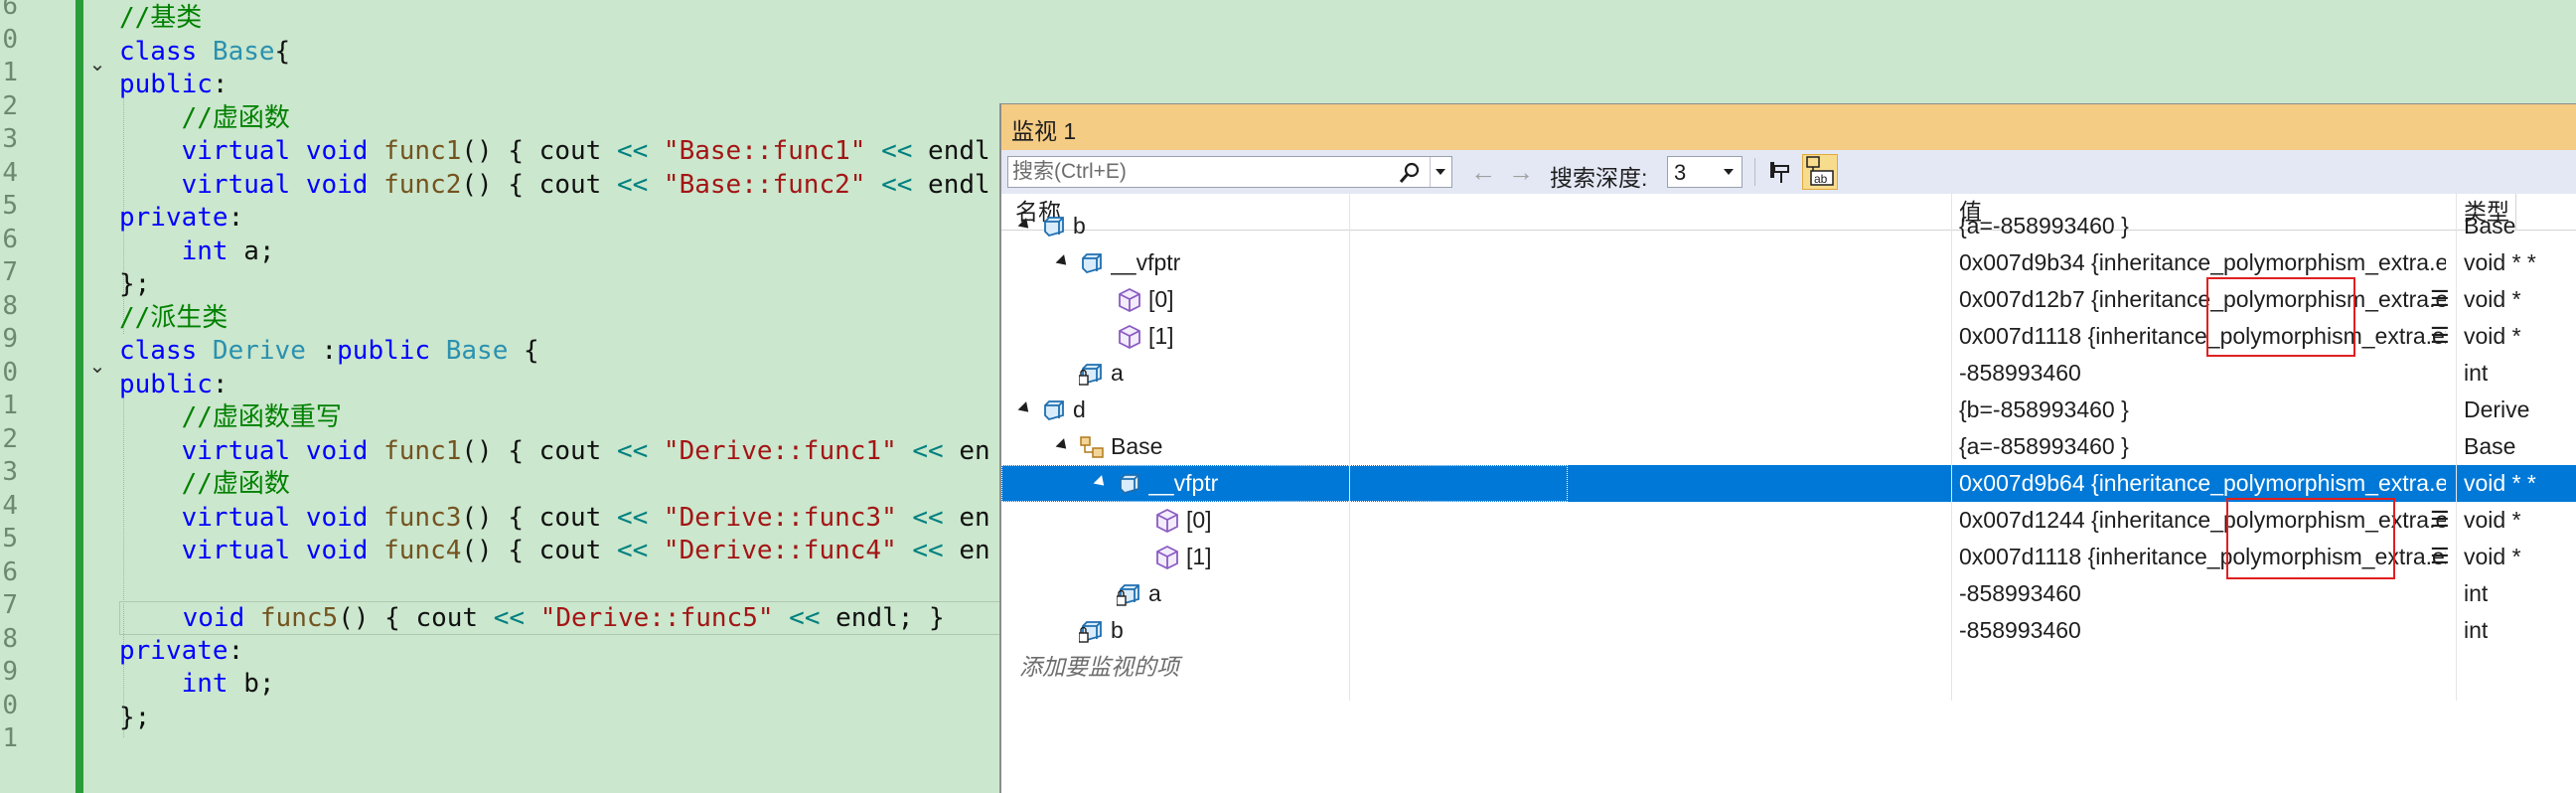 The height and width of the screenshot is (793, 2576). Describe the element at coordinates (1206, 172) in the screenshot. I see `search-input` at that location.